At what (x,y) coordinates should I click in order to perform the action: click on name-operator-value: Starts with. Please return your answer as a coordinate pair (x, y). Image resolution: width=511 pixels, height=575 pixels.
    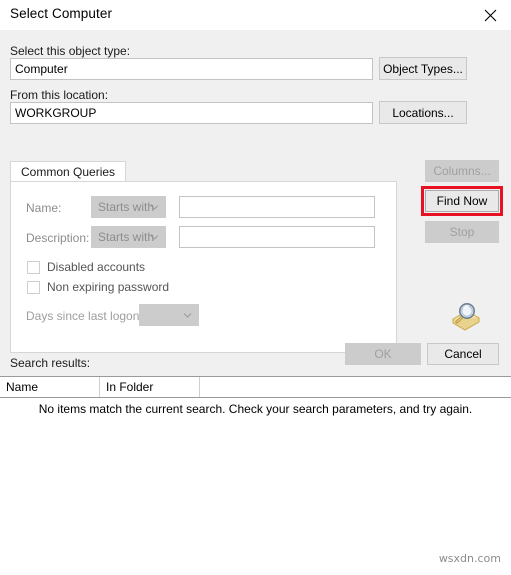
    Looking at the image, I should click on (126, 207).